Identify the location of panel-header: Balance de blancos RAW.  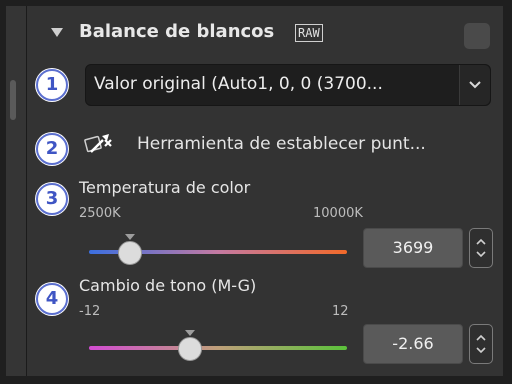
(265, 30).